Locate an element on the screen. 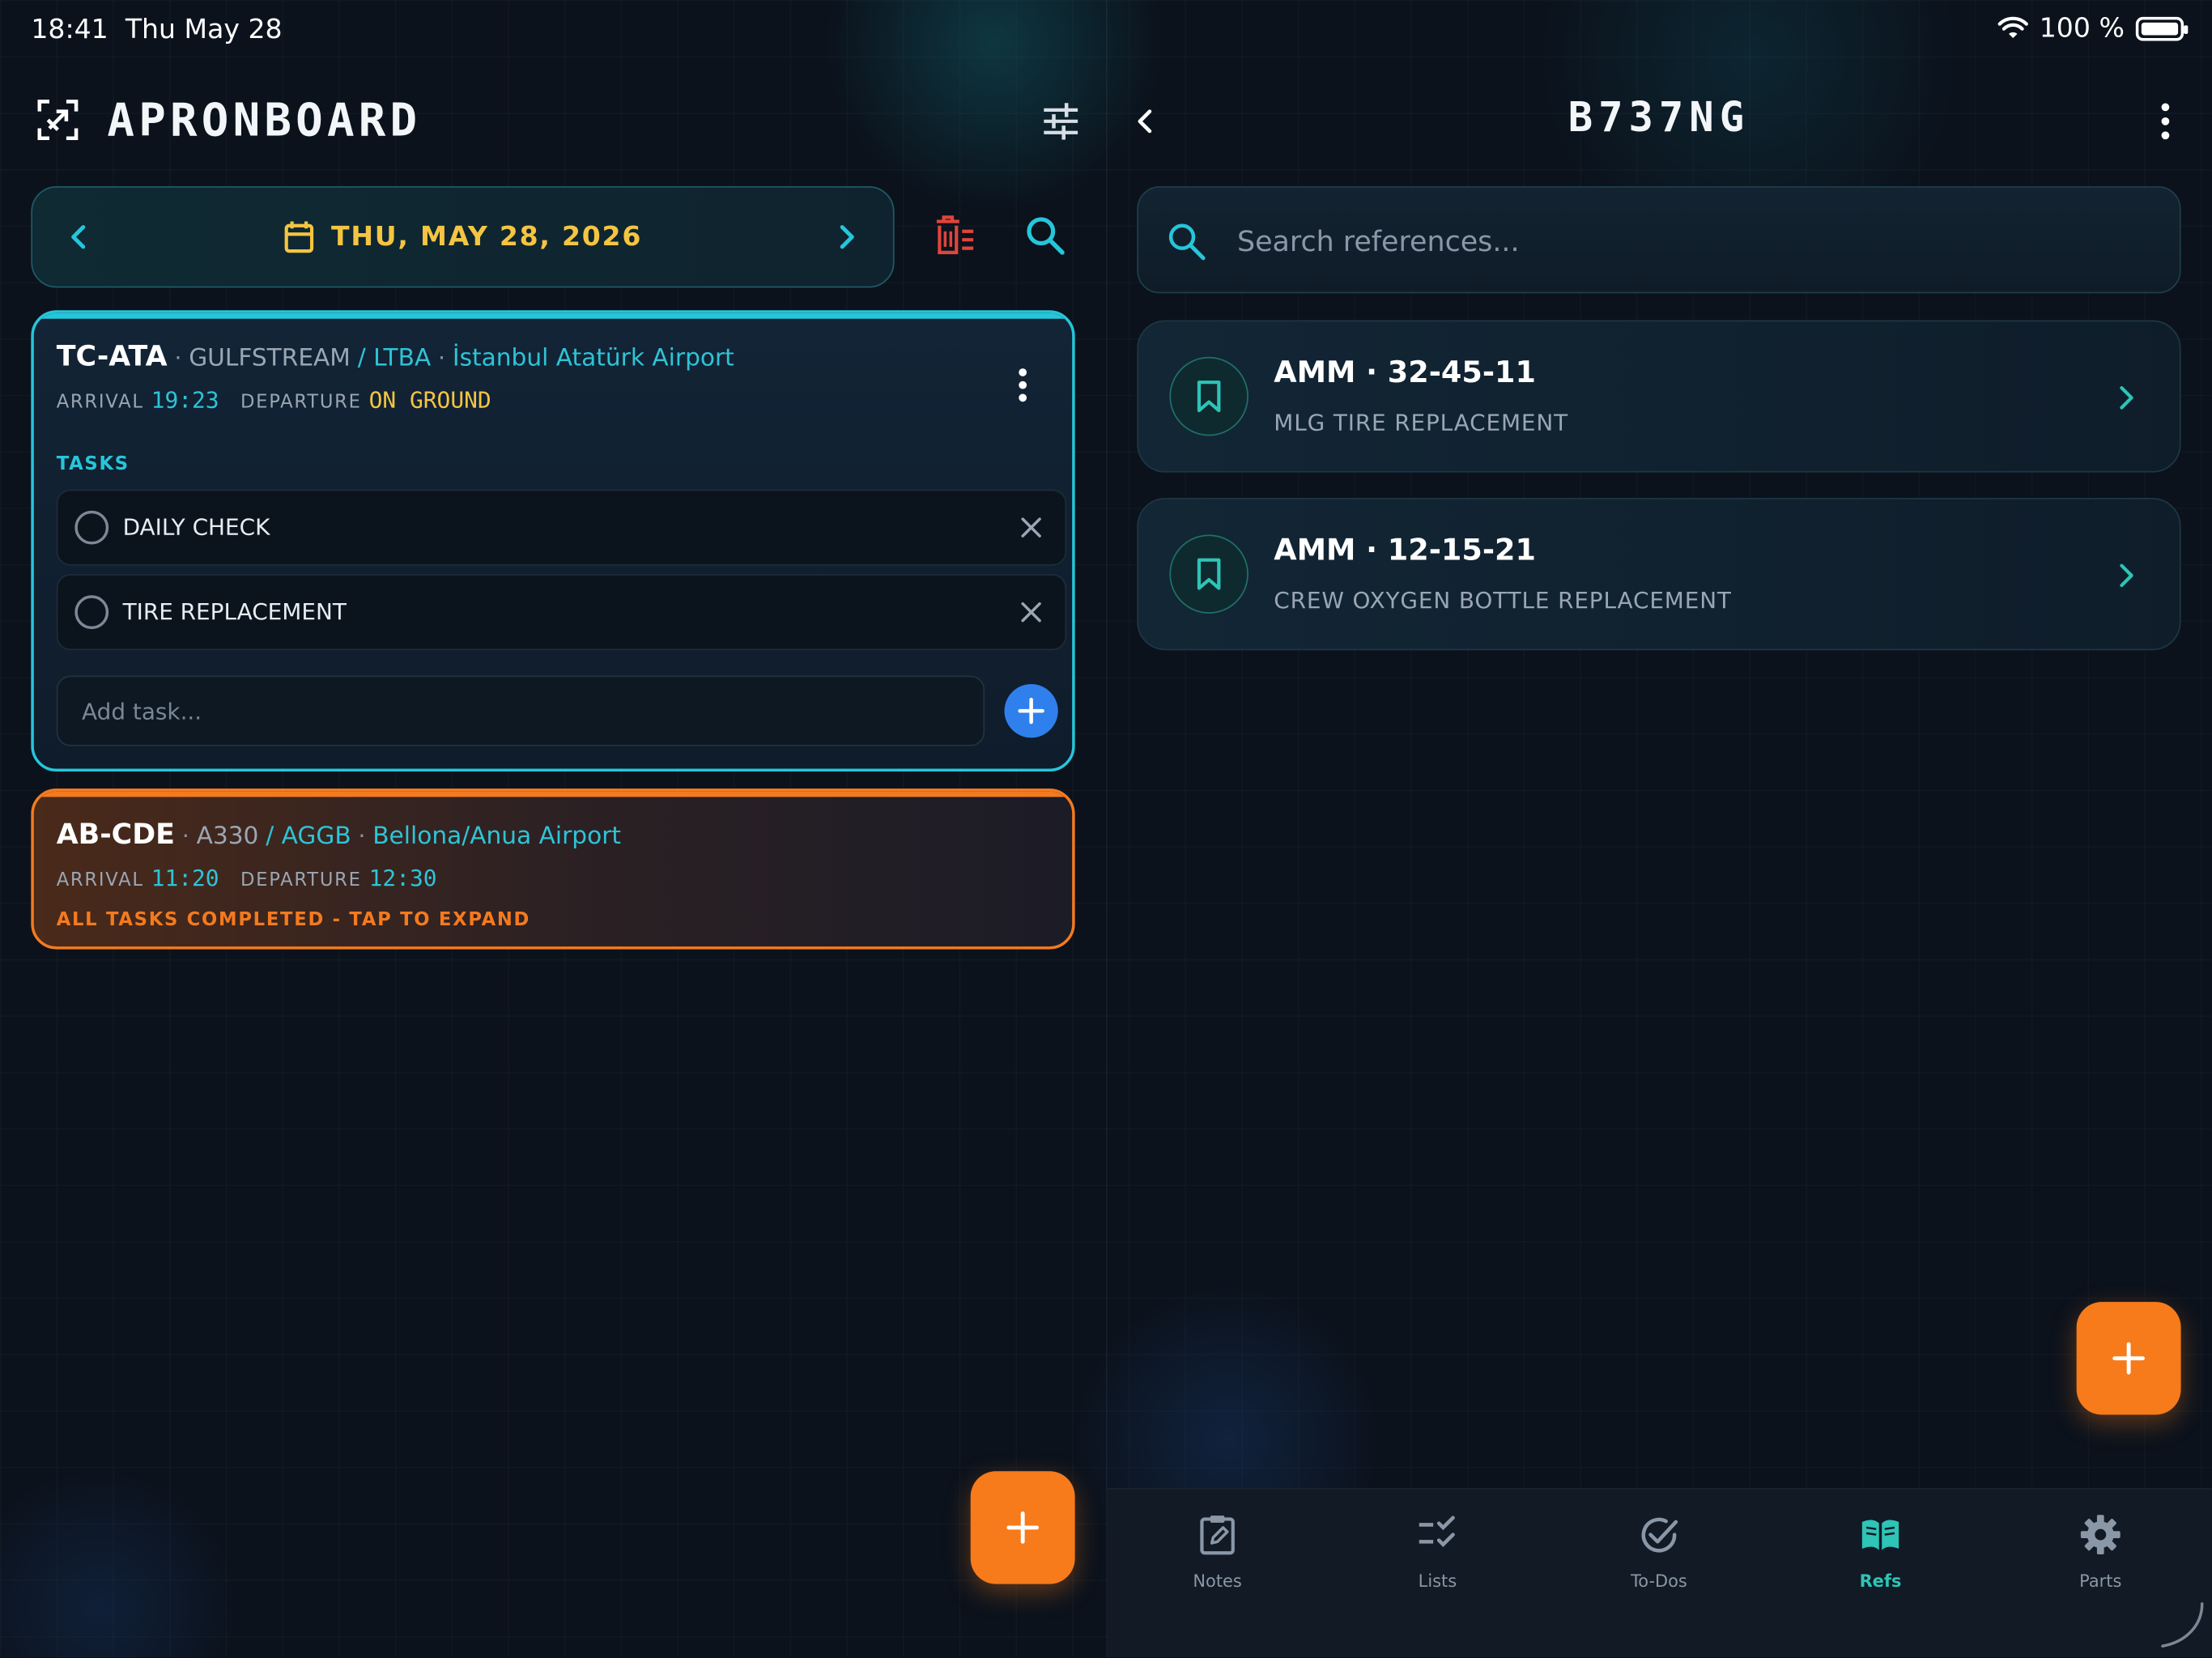  tab-label: Parts is located at coordinates (2100, 1581).